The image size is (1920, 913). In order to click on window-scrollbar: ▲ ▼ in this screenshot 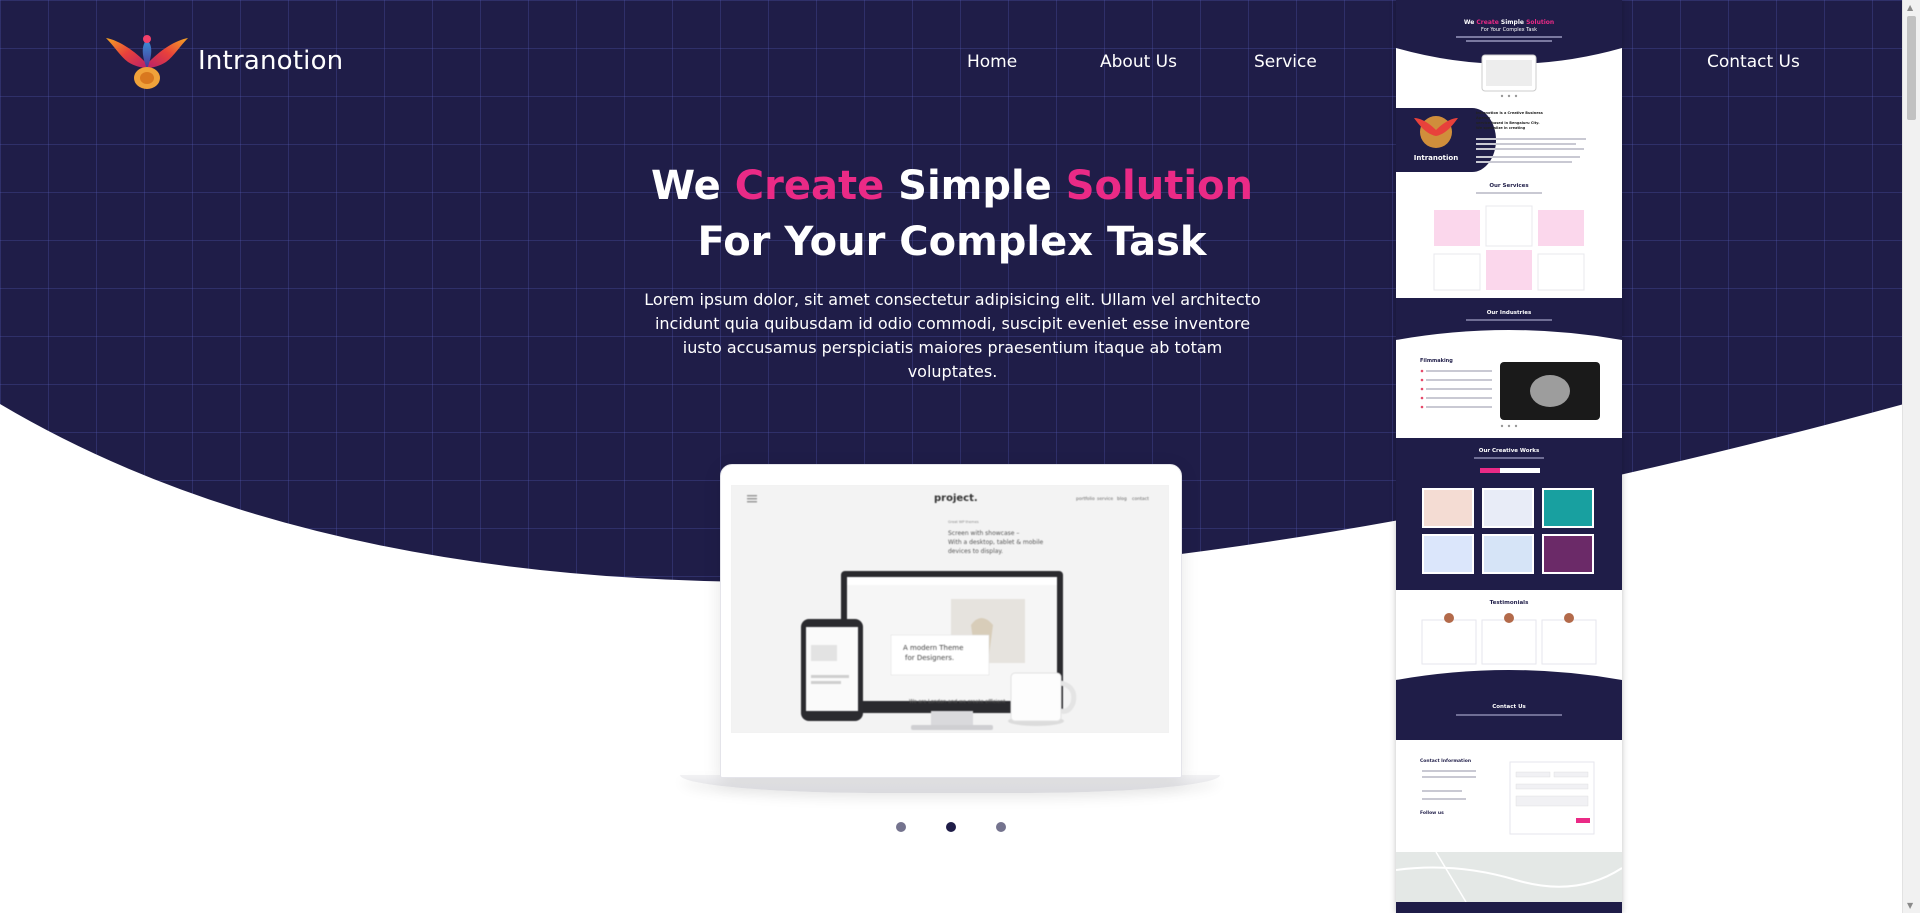, I will do `click(1911, 456)`.